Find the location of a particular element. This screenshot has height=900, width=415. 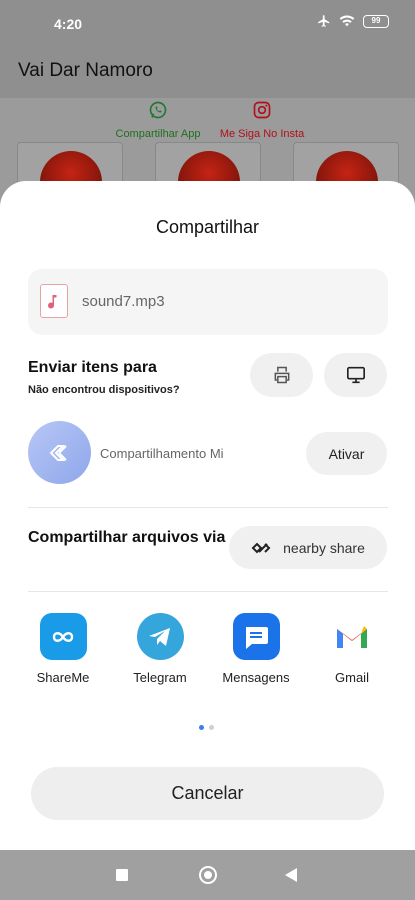

print-button is located at coordinates (281, 375).